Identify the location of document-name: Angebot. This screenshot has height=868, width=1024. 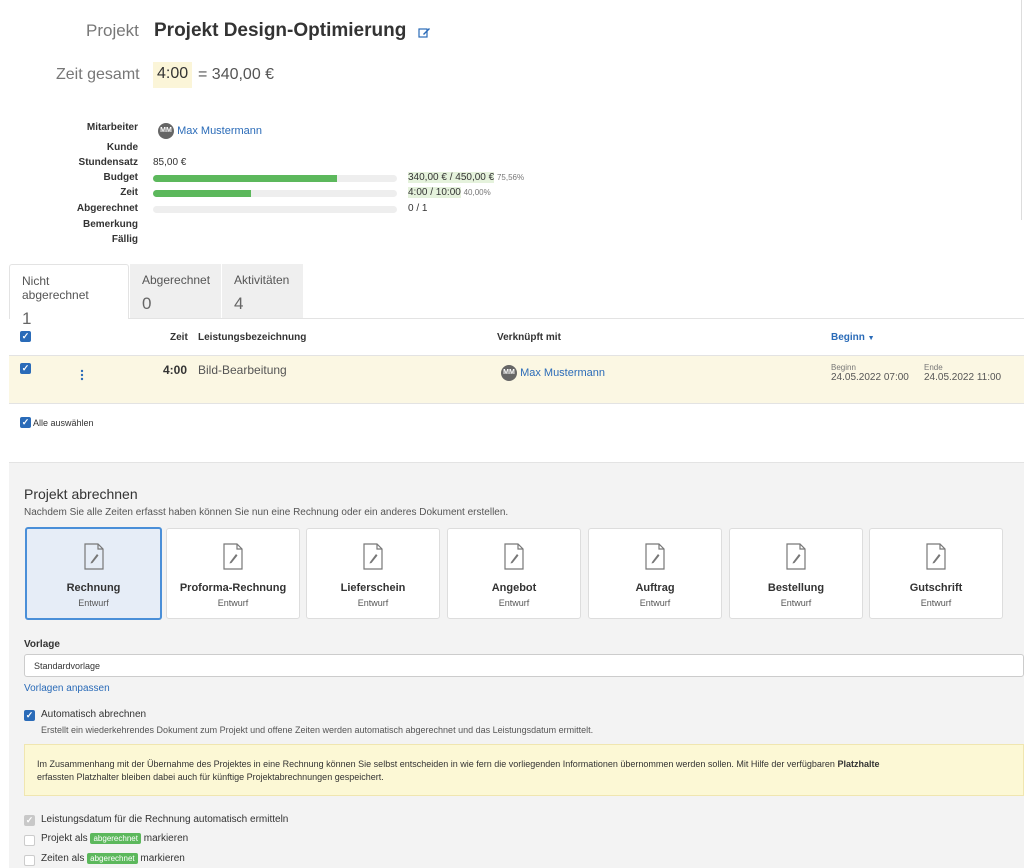
(514, 588).